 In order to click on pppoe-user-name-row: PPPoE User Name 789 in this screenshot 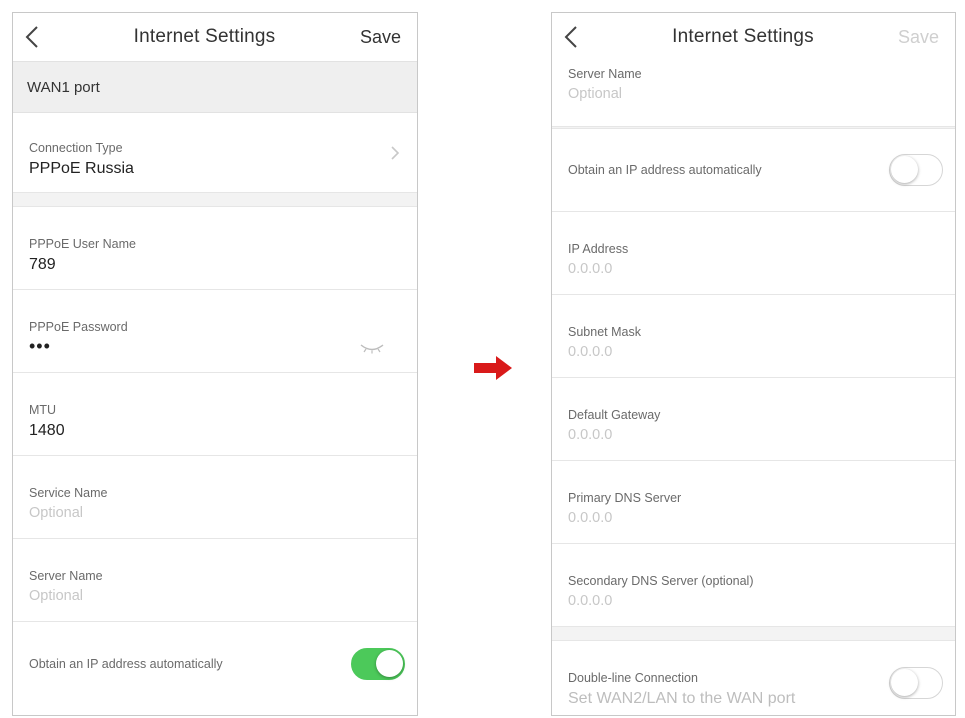, I will do `click(215, 248)`.